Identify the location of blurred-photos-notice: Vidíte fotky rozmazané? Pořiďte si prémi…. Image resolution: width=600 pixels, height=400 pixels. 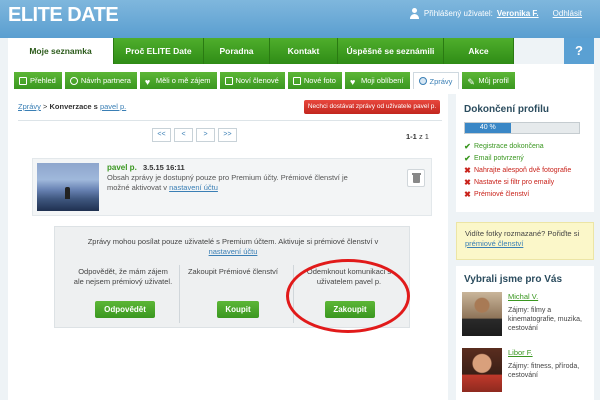
(525, 241).